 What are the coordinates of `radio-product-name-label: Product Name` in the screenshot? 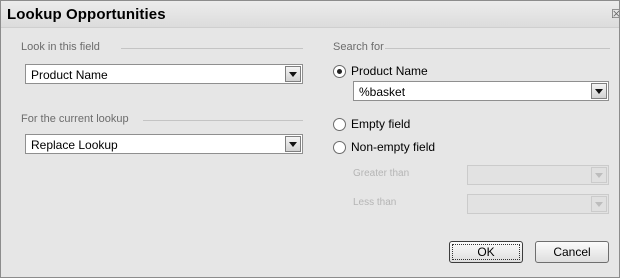 It's located at (389, 71).